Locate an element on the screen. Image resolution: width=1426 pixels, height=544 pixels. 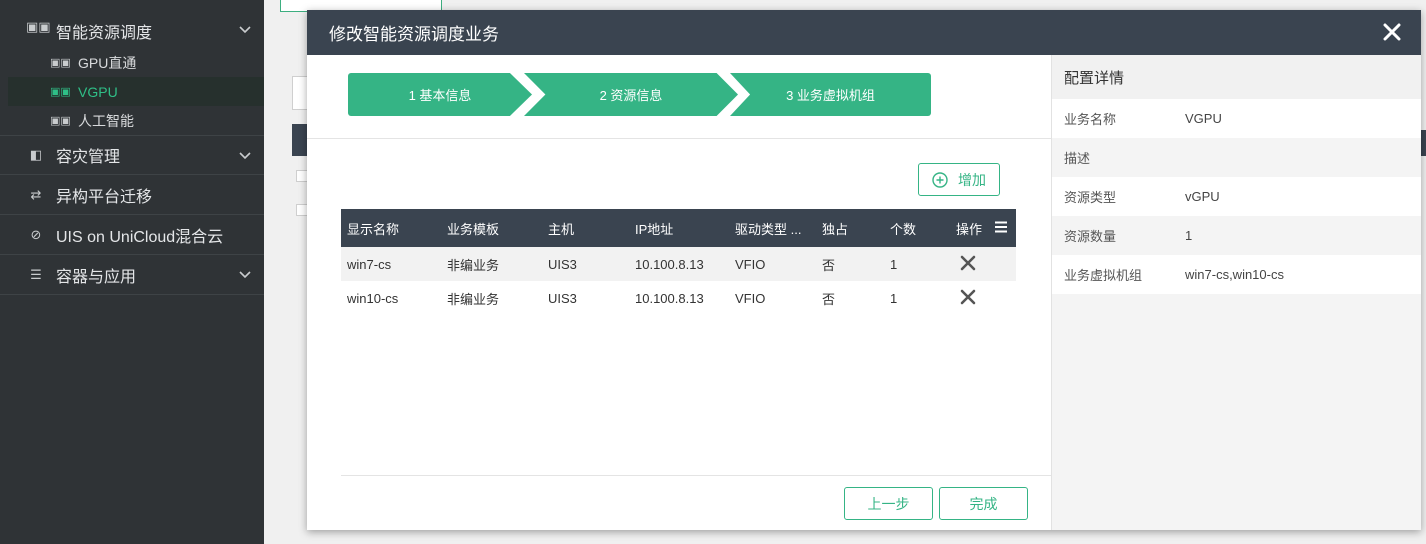
sidebar-item-label: UIS on UniCloud混合云 is located at coordinates (140, 237).